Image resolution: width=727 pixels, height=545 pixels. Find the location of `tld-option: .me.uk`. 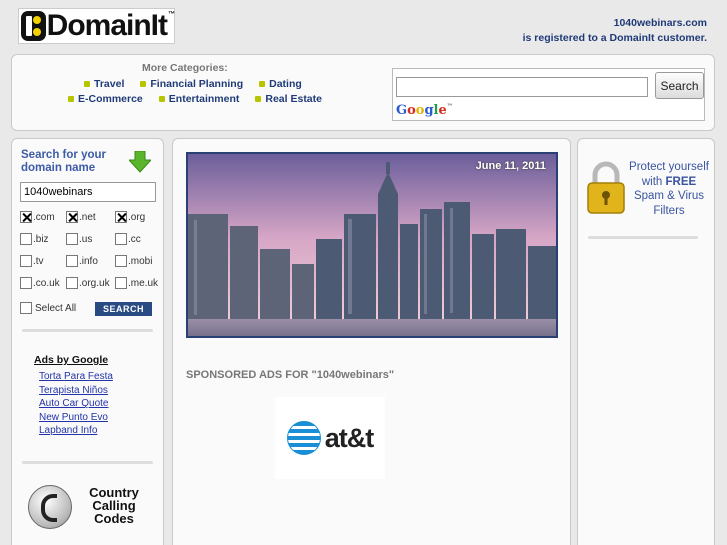

tld-option: .me.uk is located at coordinates (136, 283).